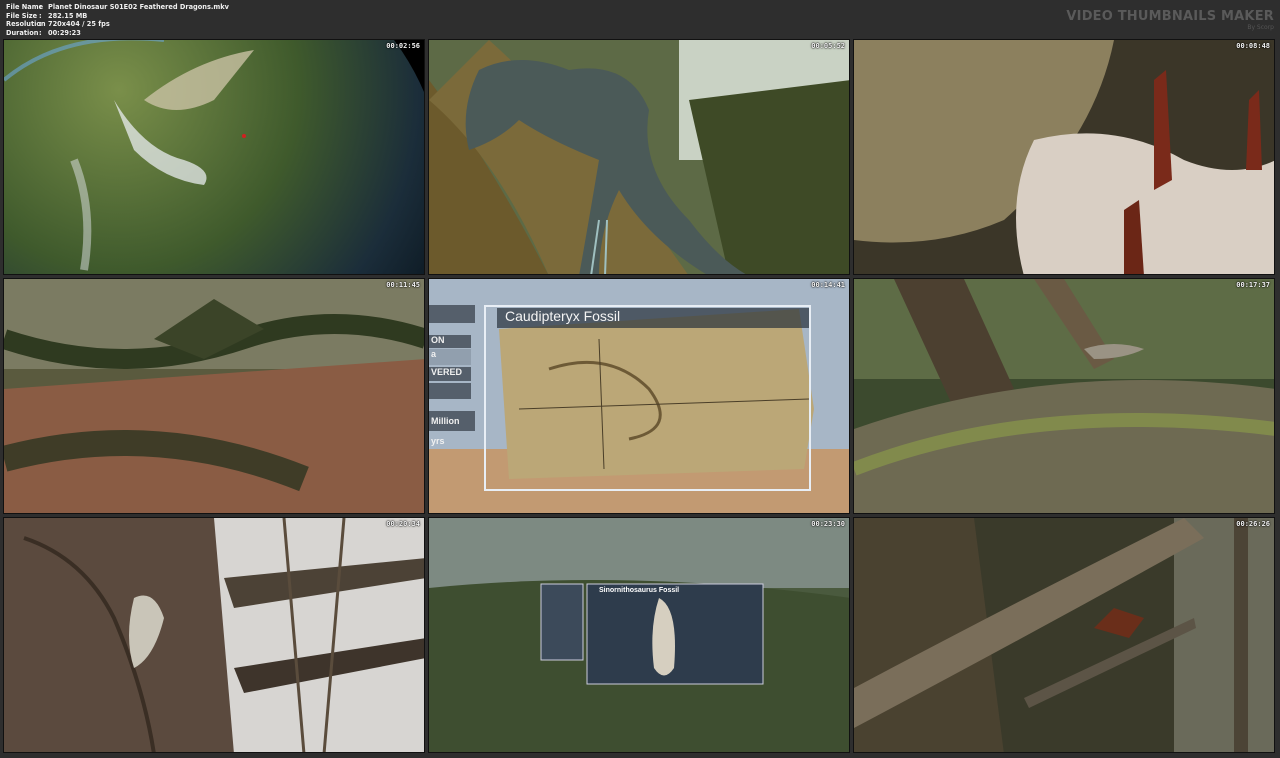  I want to click on thumbnail-9: 00:26:26, so click(1064, 635).